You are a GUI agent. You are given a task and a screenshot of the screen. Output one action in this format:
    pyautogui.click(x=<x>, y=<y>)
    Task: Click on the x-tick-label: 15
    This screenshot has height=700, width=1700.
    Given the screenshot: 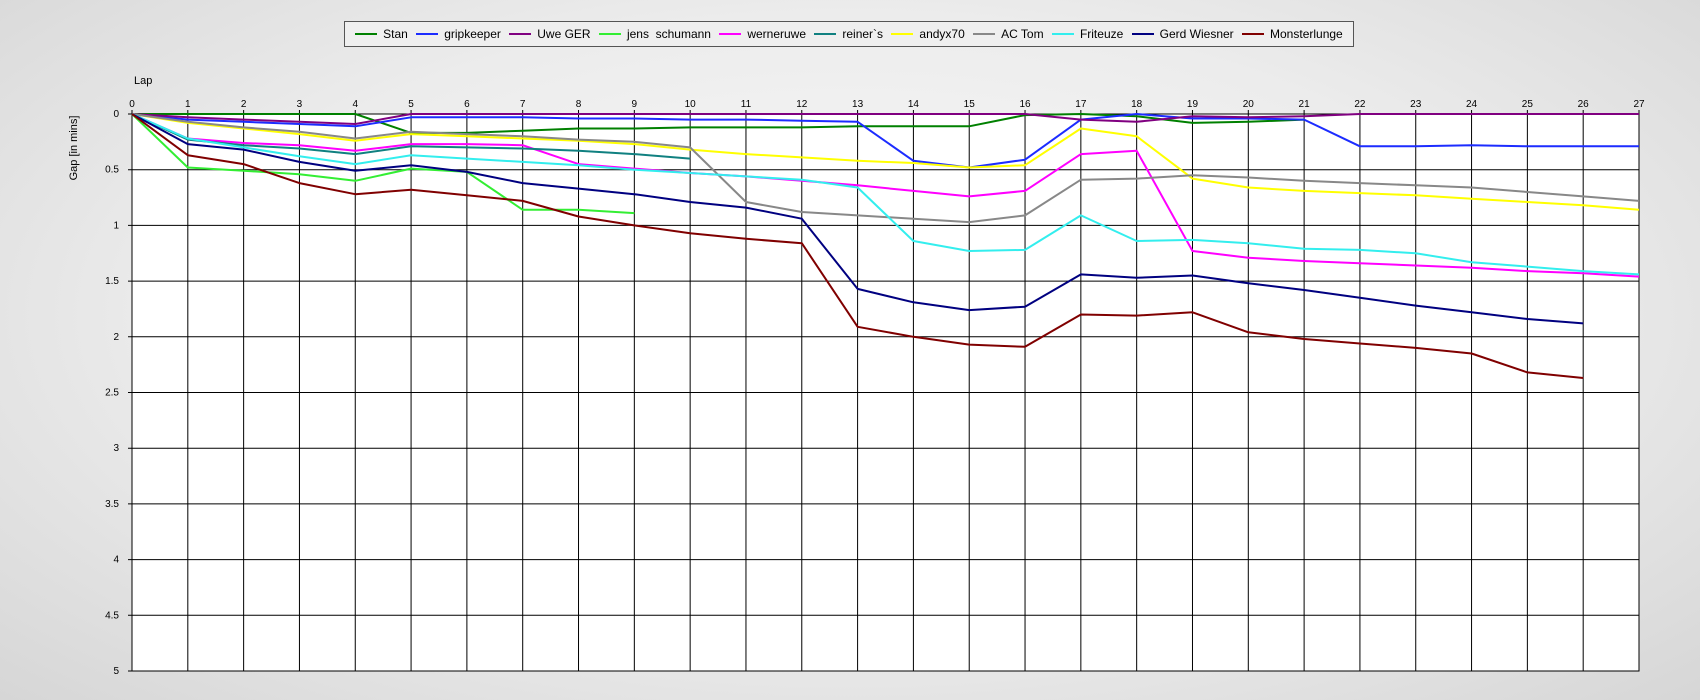 What is the action you would take?
    pyautogui.click(x=970, y=104)
    